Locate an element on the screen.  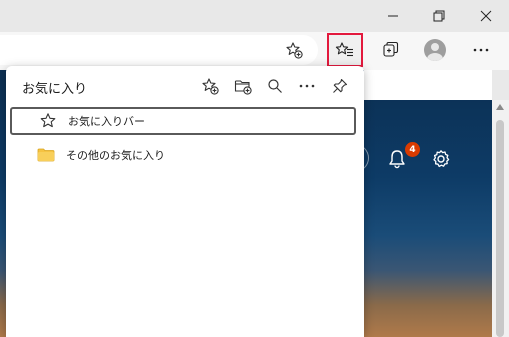
minimize-button is located at coordinates (393, 16).